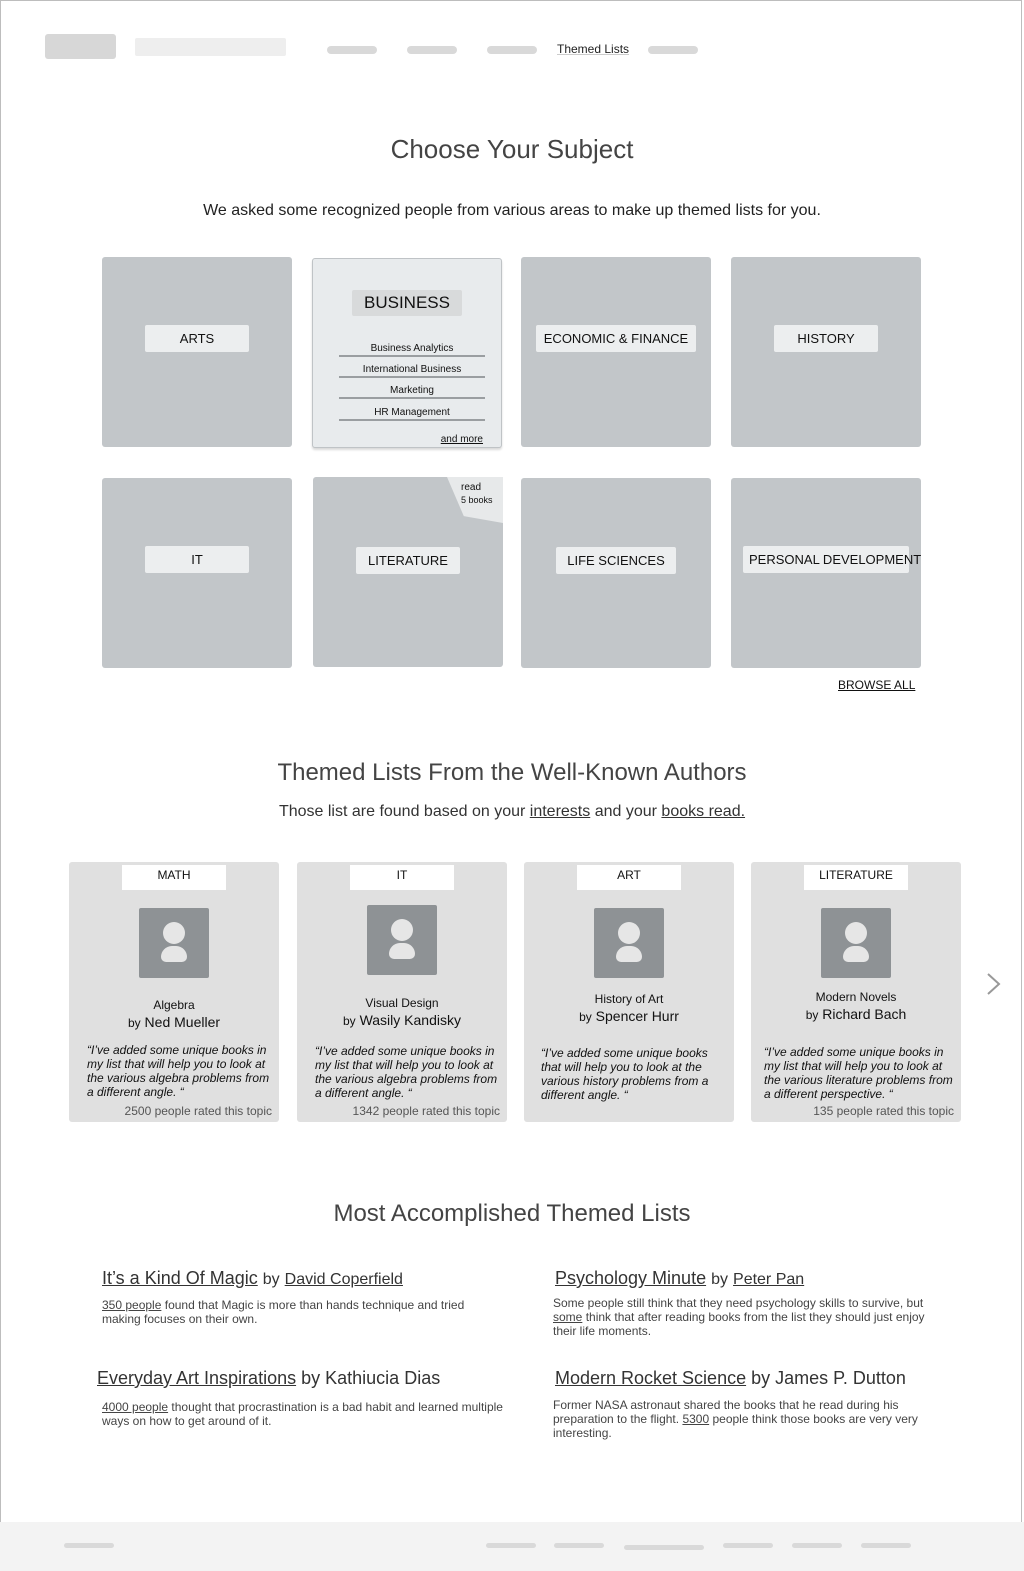 The width and height of the screenshot is (1024, 1571). I want to click on card-category-tag: IT, so click(402, 877).